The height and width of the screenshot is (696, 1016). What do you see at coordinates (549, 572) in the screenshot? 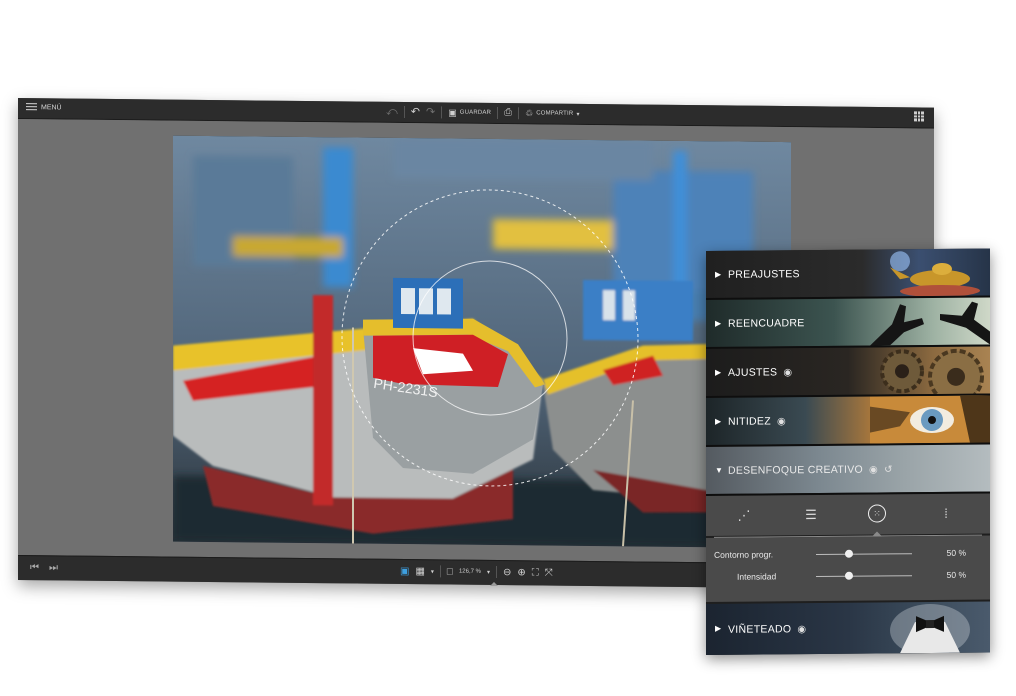
I see `actual-size-icon: ⤧` at bounding box center [549, 572].